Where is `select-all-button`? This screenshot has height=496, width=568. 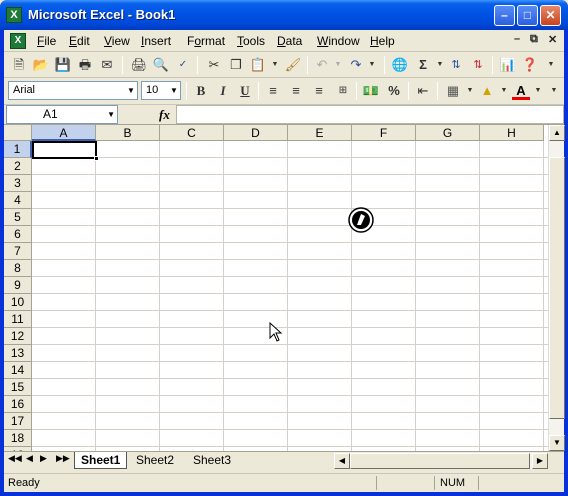 select-all-button is located at coordinates (18, 133).